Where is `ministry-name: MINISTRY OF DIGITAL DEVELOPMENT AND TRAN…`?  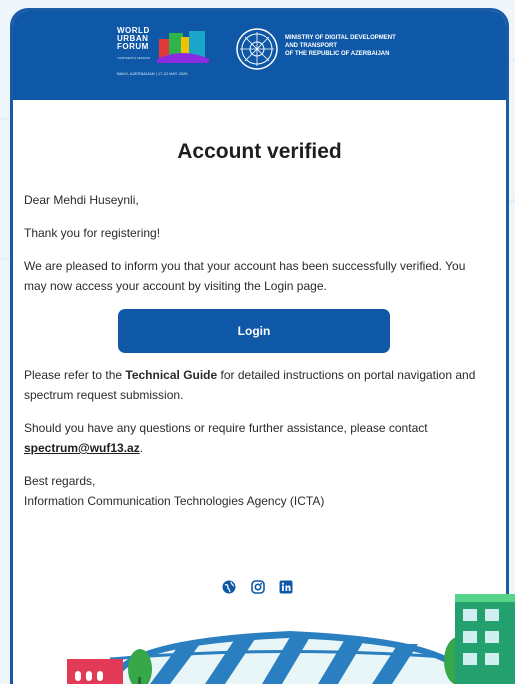 ministry-name: MINISTRY OF DIGITAL DEVELOPMENT AND TRAN… is located at coordinates (340, 46).